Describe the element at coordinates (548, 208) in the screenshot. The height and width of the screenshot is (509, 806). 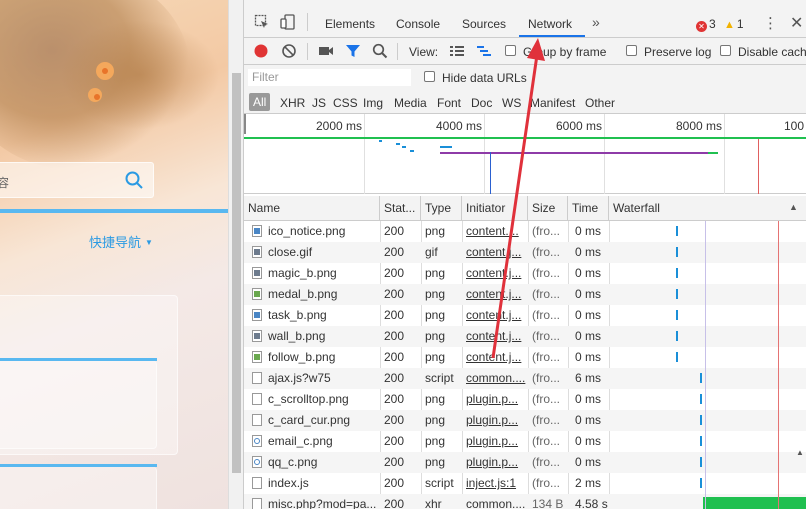
I see `column-size: Size` at that location.